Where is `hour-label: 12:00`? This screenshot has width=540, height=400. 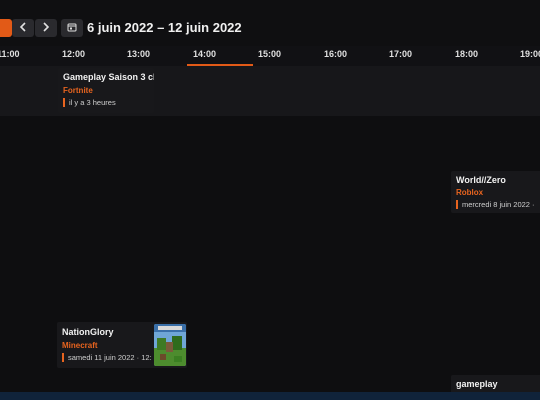 hour-label: 12:00 is located at coordinates (74, 54).